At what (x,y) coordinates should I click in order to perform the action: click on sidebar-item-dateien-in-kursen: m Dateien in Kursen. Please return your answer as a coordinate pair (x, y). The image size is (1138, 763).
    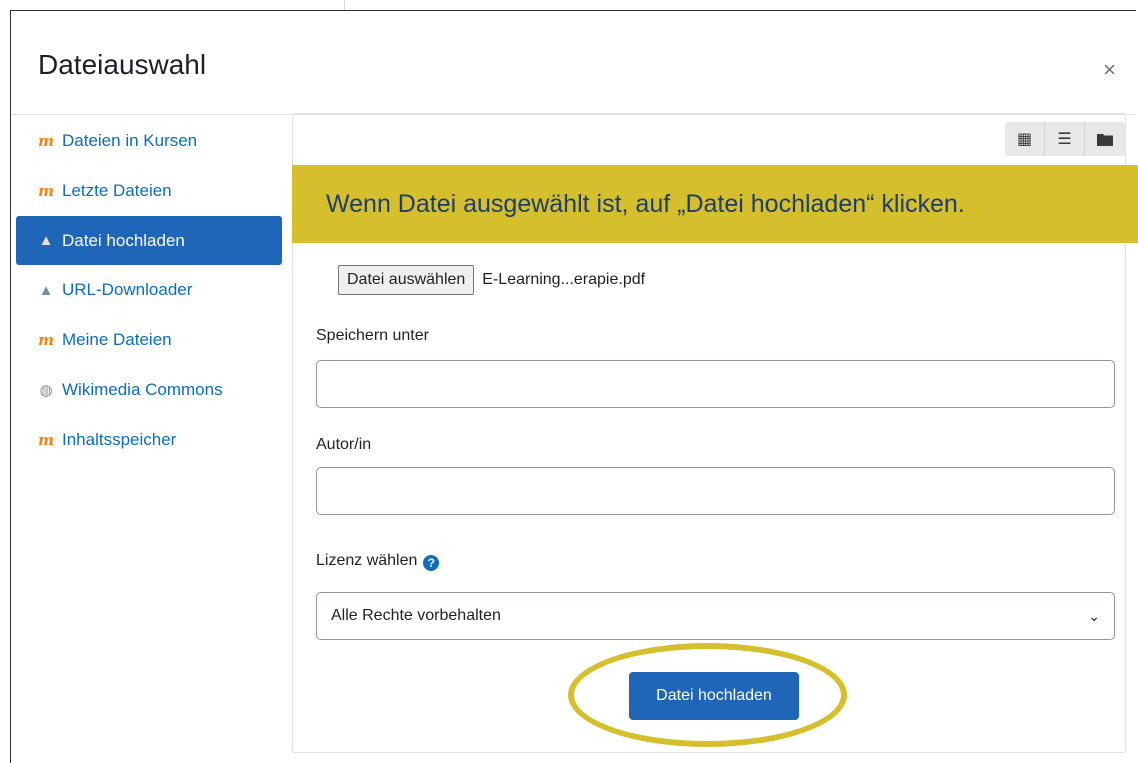
    Looking at the image, I should click on (149, 141).